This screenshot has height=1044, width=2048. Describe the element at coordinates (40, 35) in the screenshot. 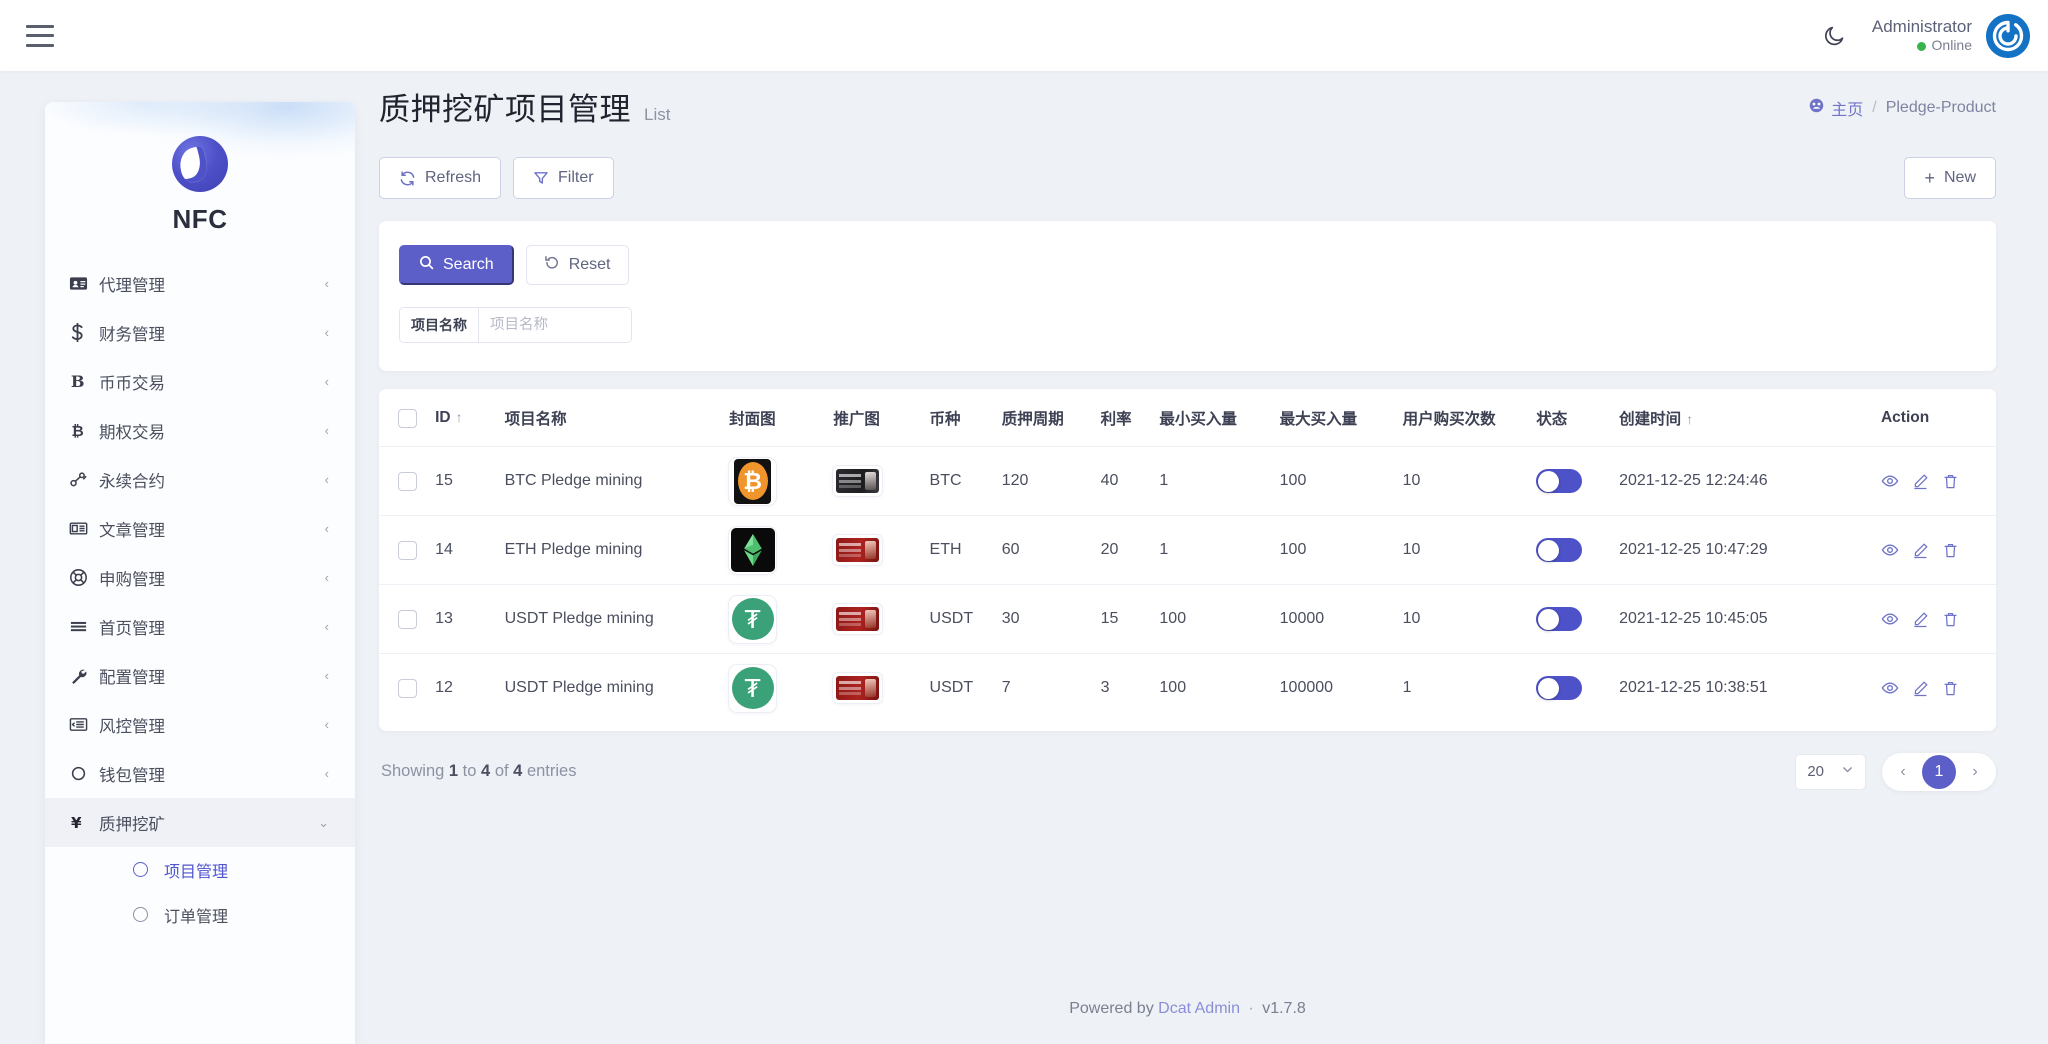

I see `sidebar-toggle-icon` at that location.